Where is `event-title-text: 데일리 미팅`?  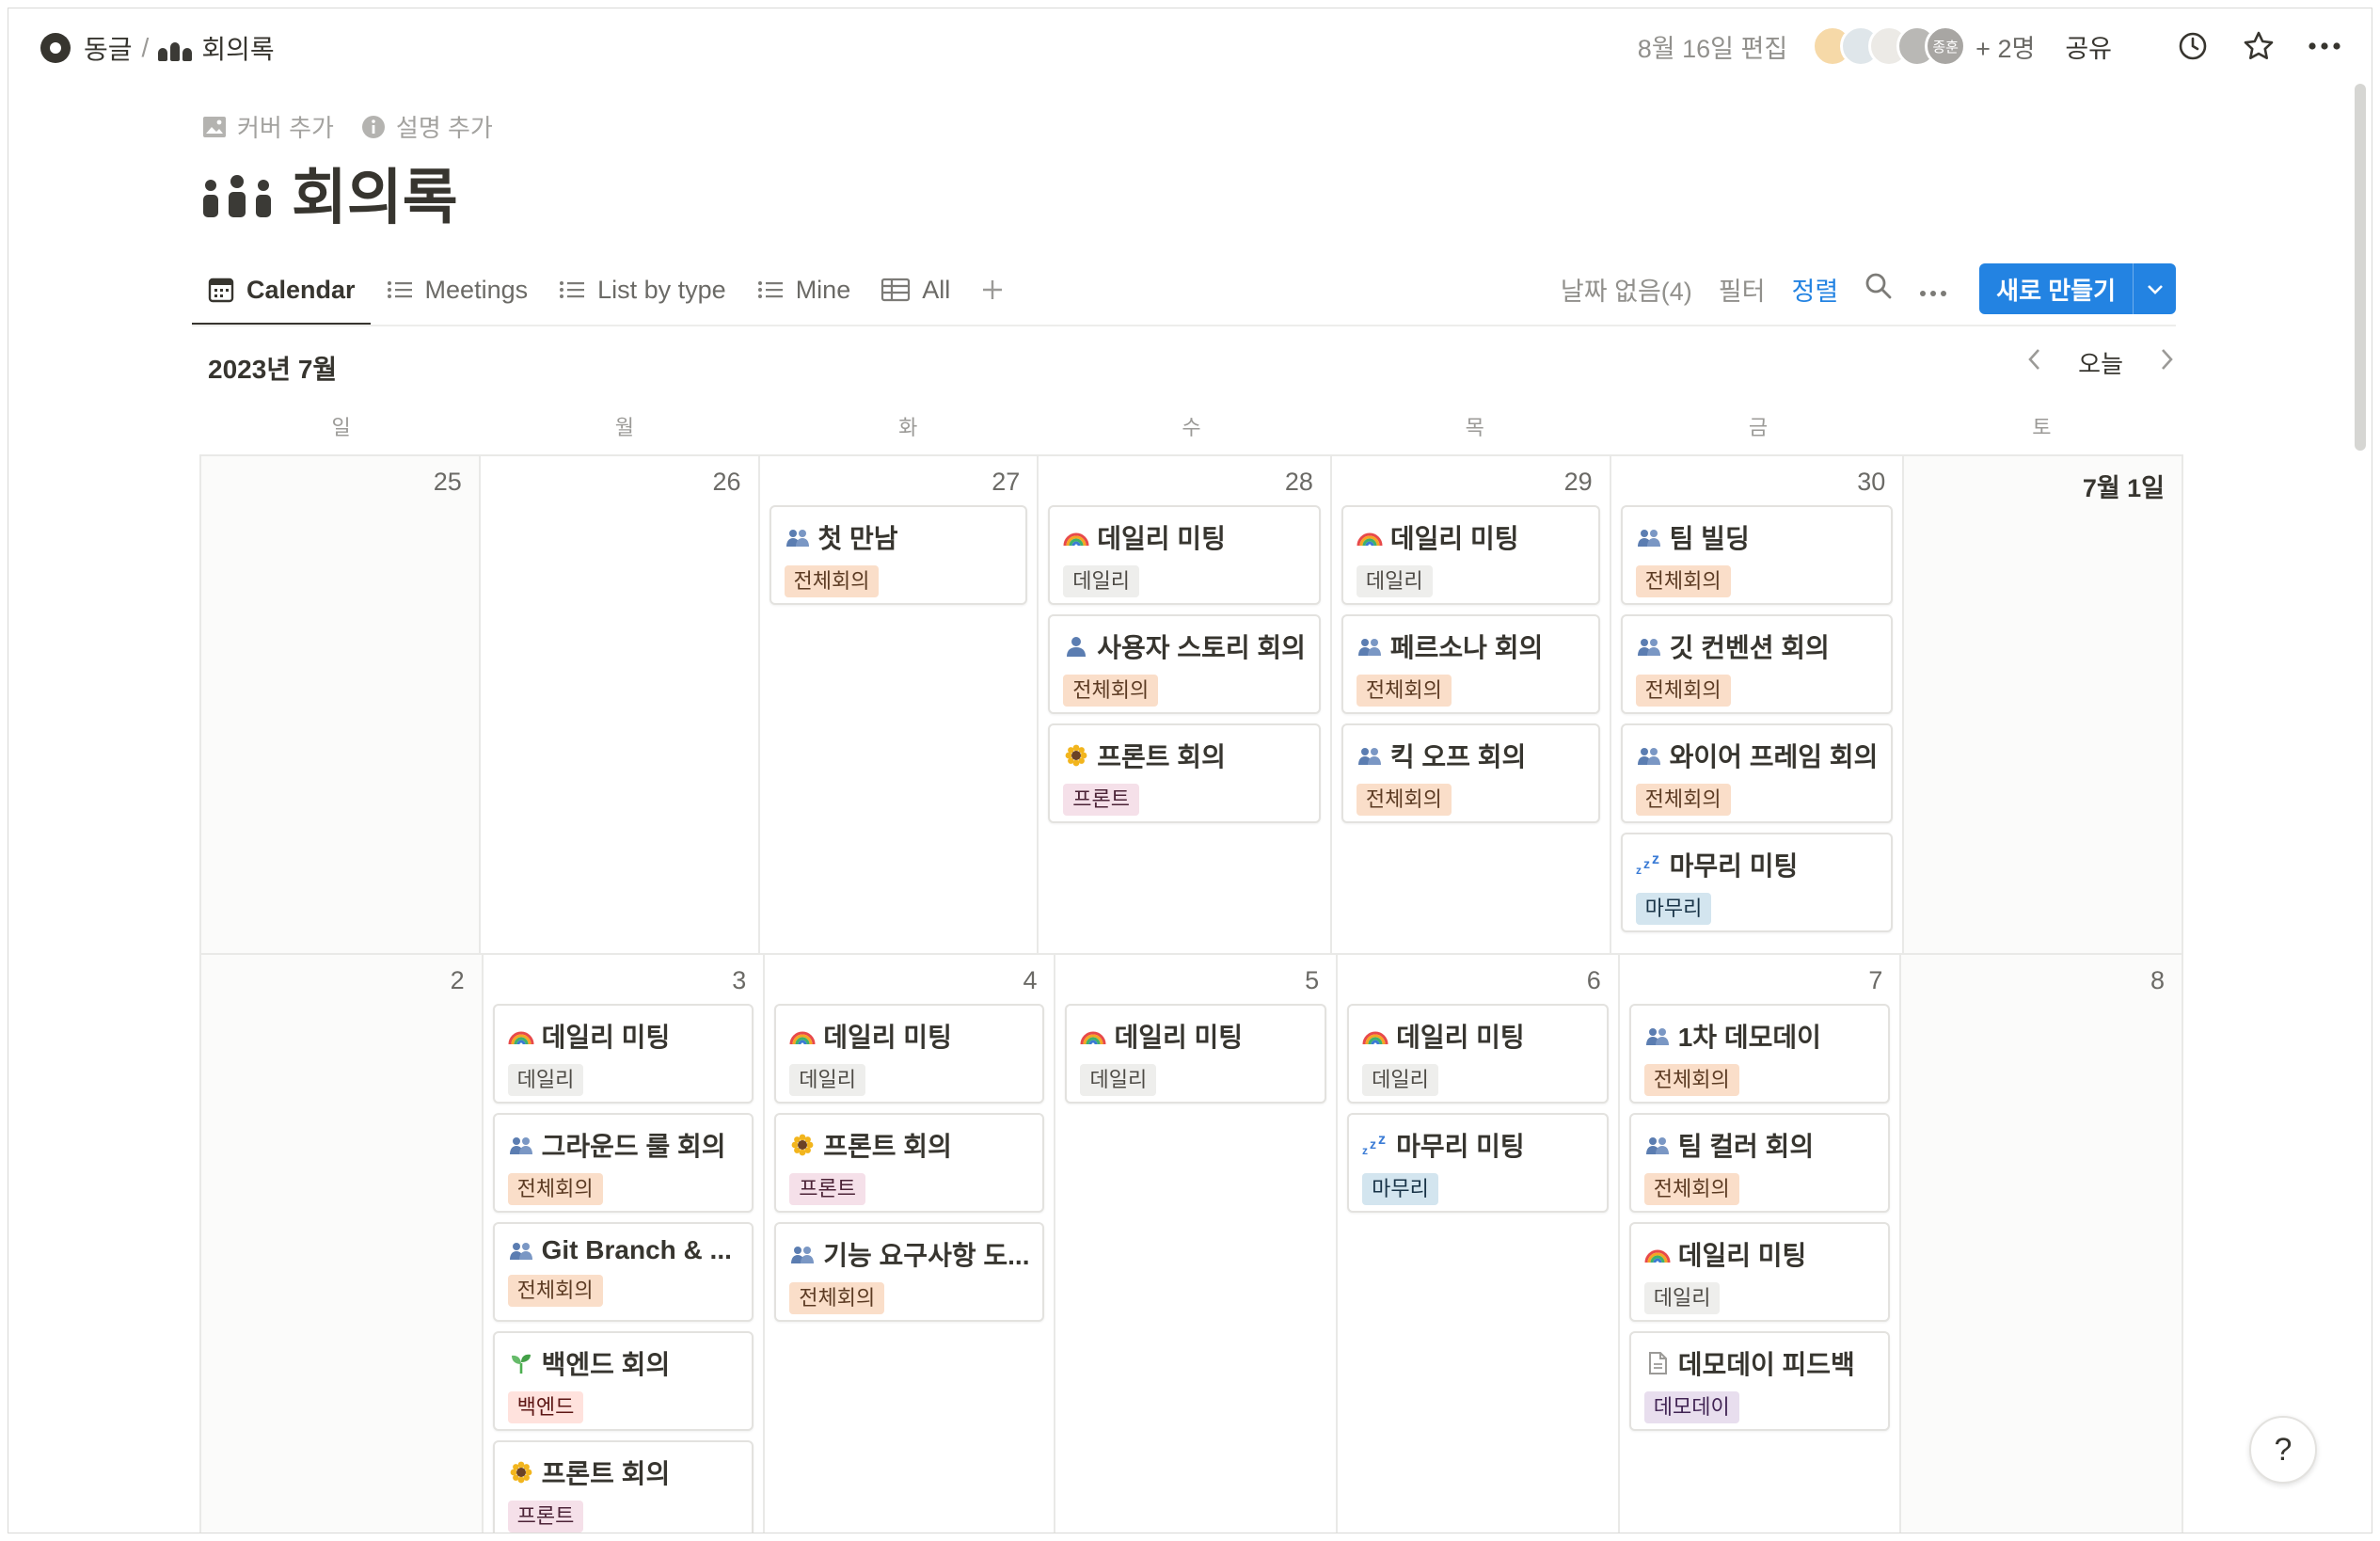 event-title-text: 데일리 미팅 is located at coordinates (1460, 1037).